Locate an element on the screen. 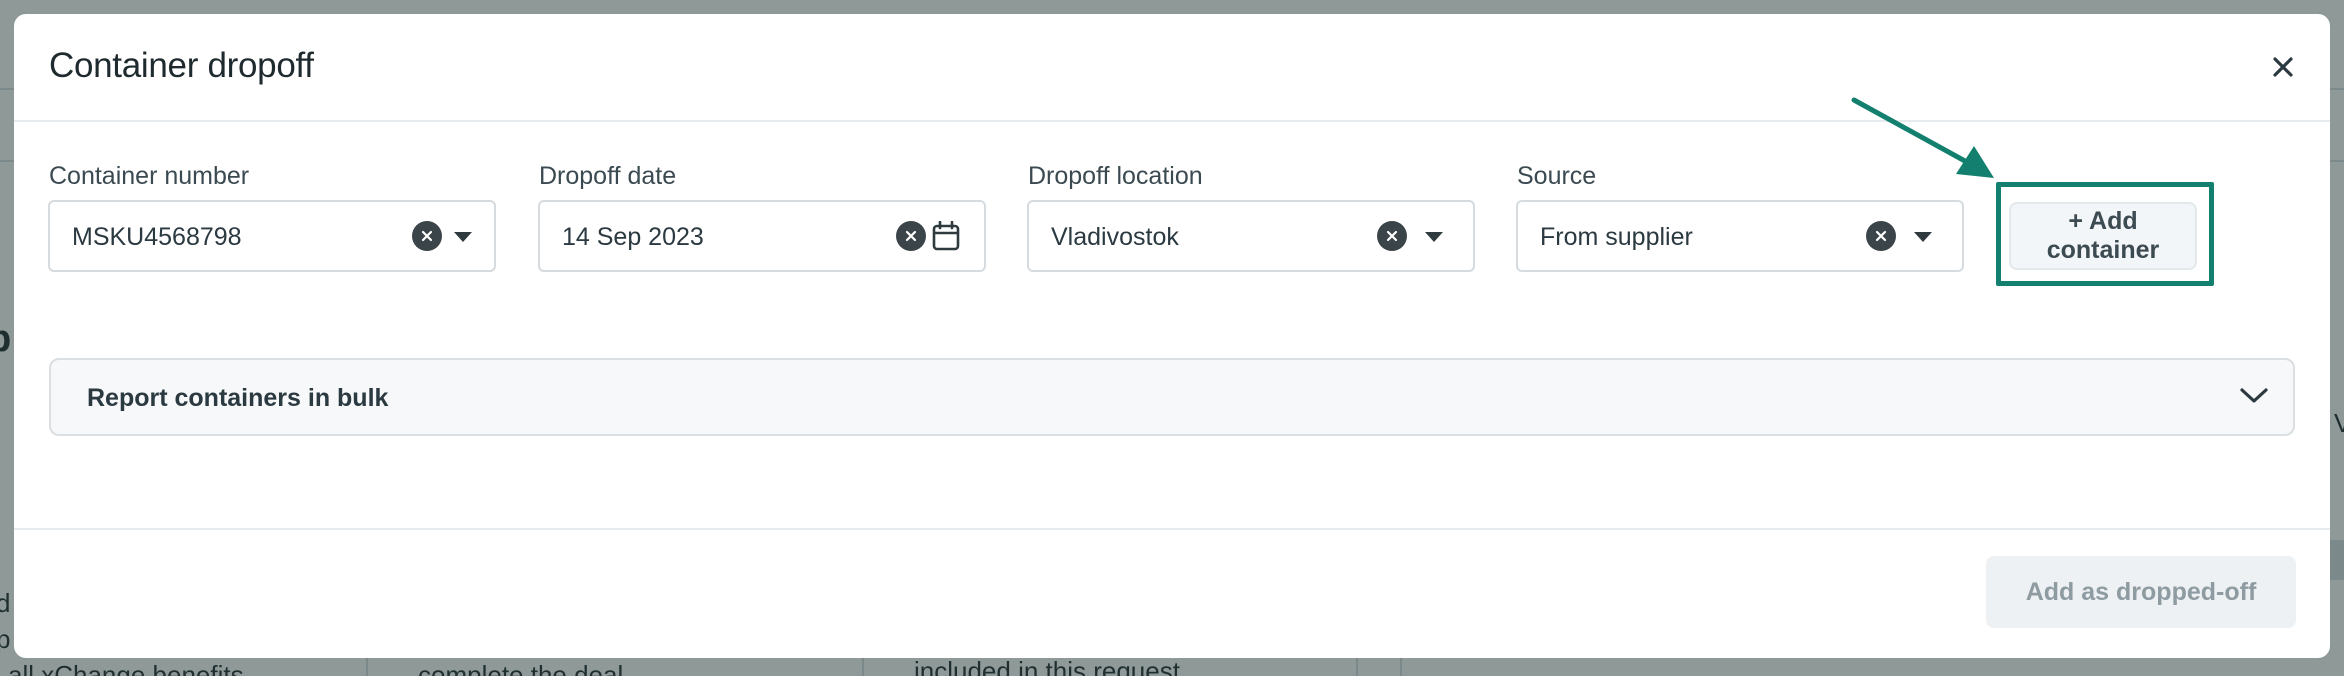  container-number-label: Container number is located at coordinates (149, 176).